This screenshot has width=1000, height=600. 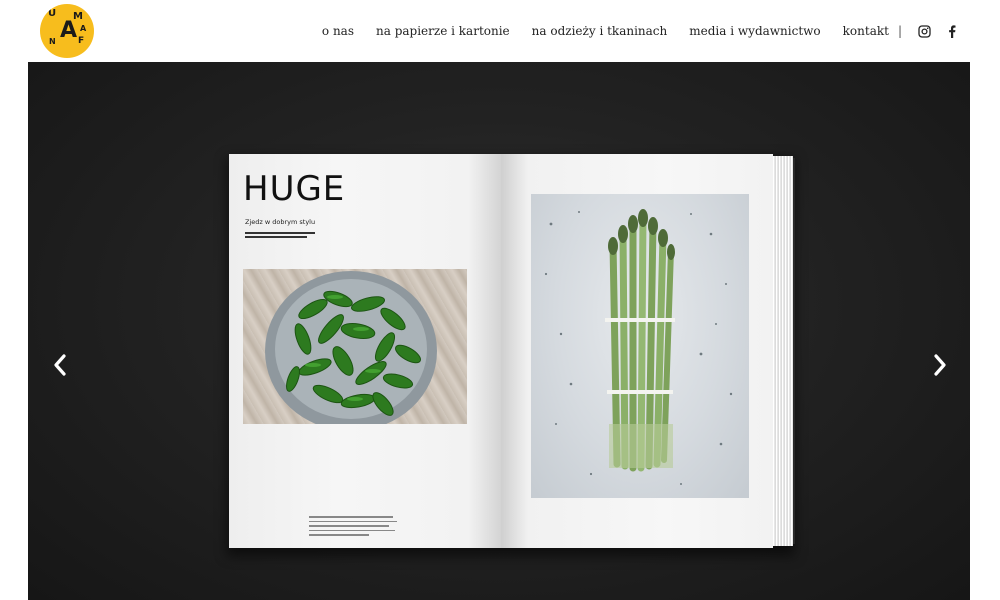 What do you see at coordinates (52, 13) in the screenshot?
I see `logo-letter-u: U` at bounding box center [52, 13].